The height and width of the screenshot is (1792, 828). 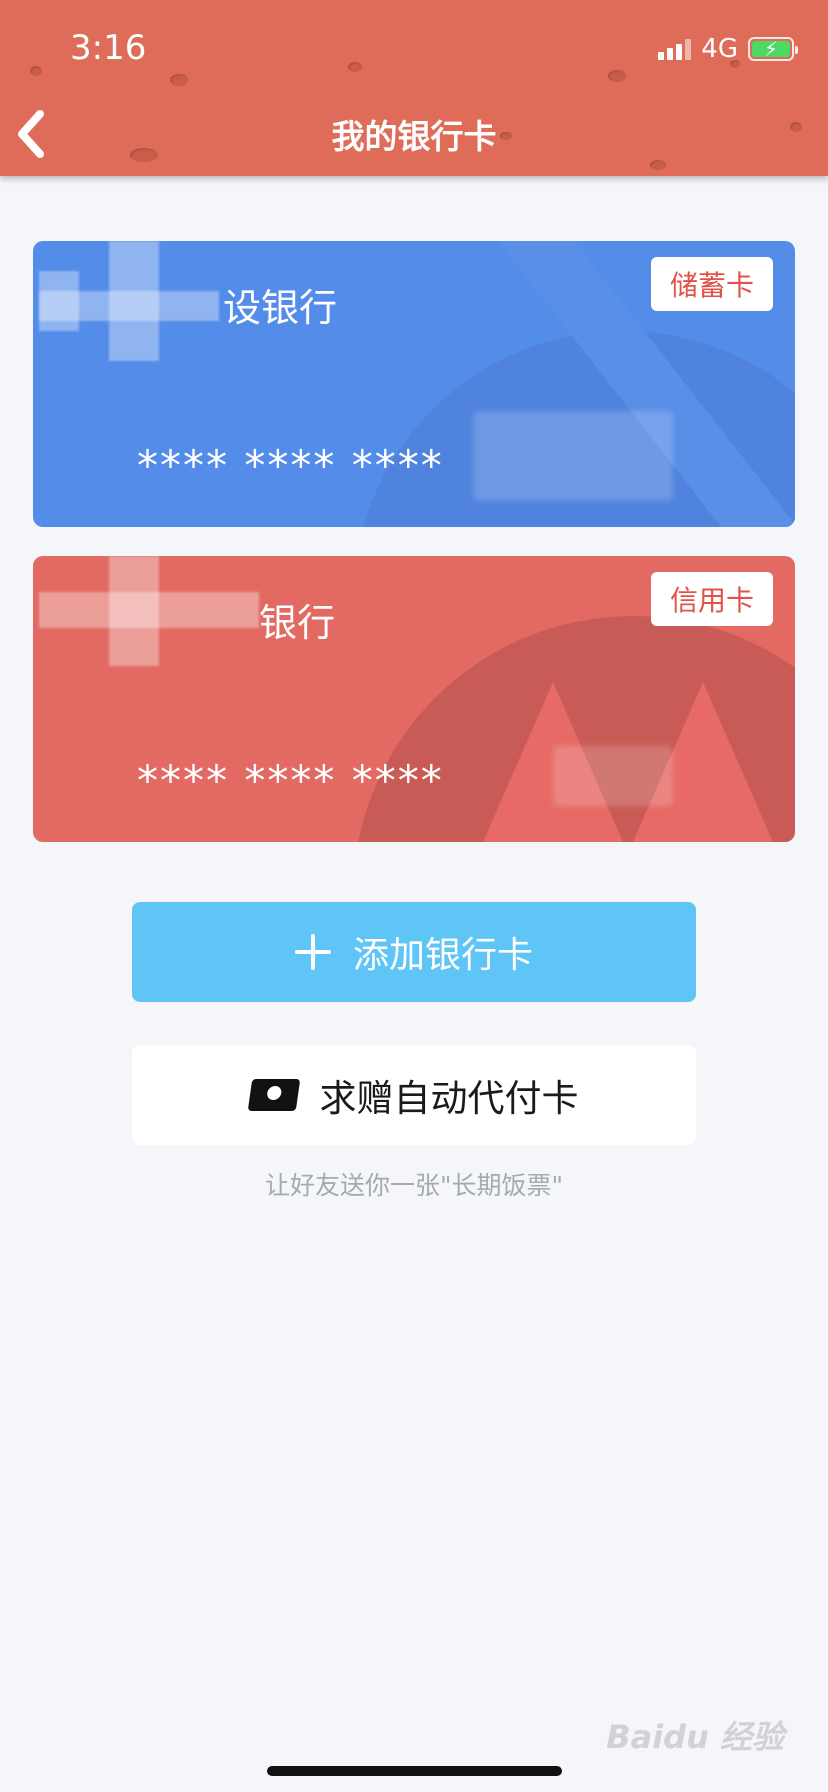 What do you see at coordinates (712, 284) in the screenshot?
I see `card-type-tag: 储蓄卡` at bounding box center [712, 284].